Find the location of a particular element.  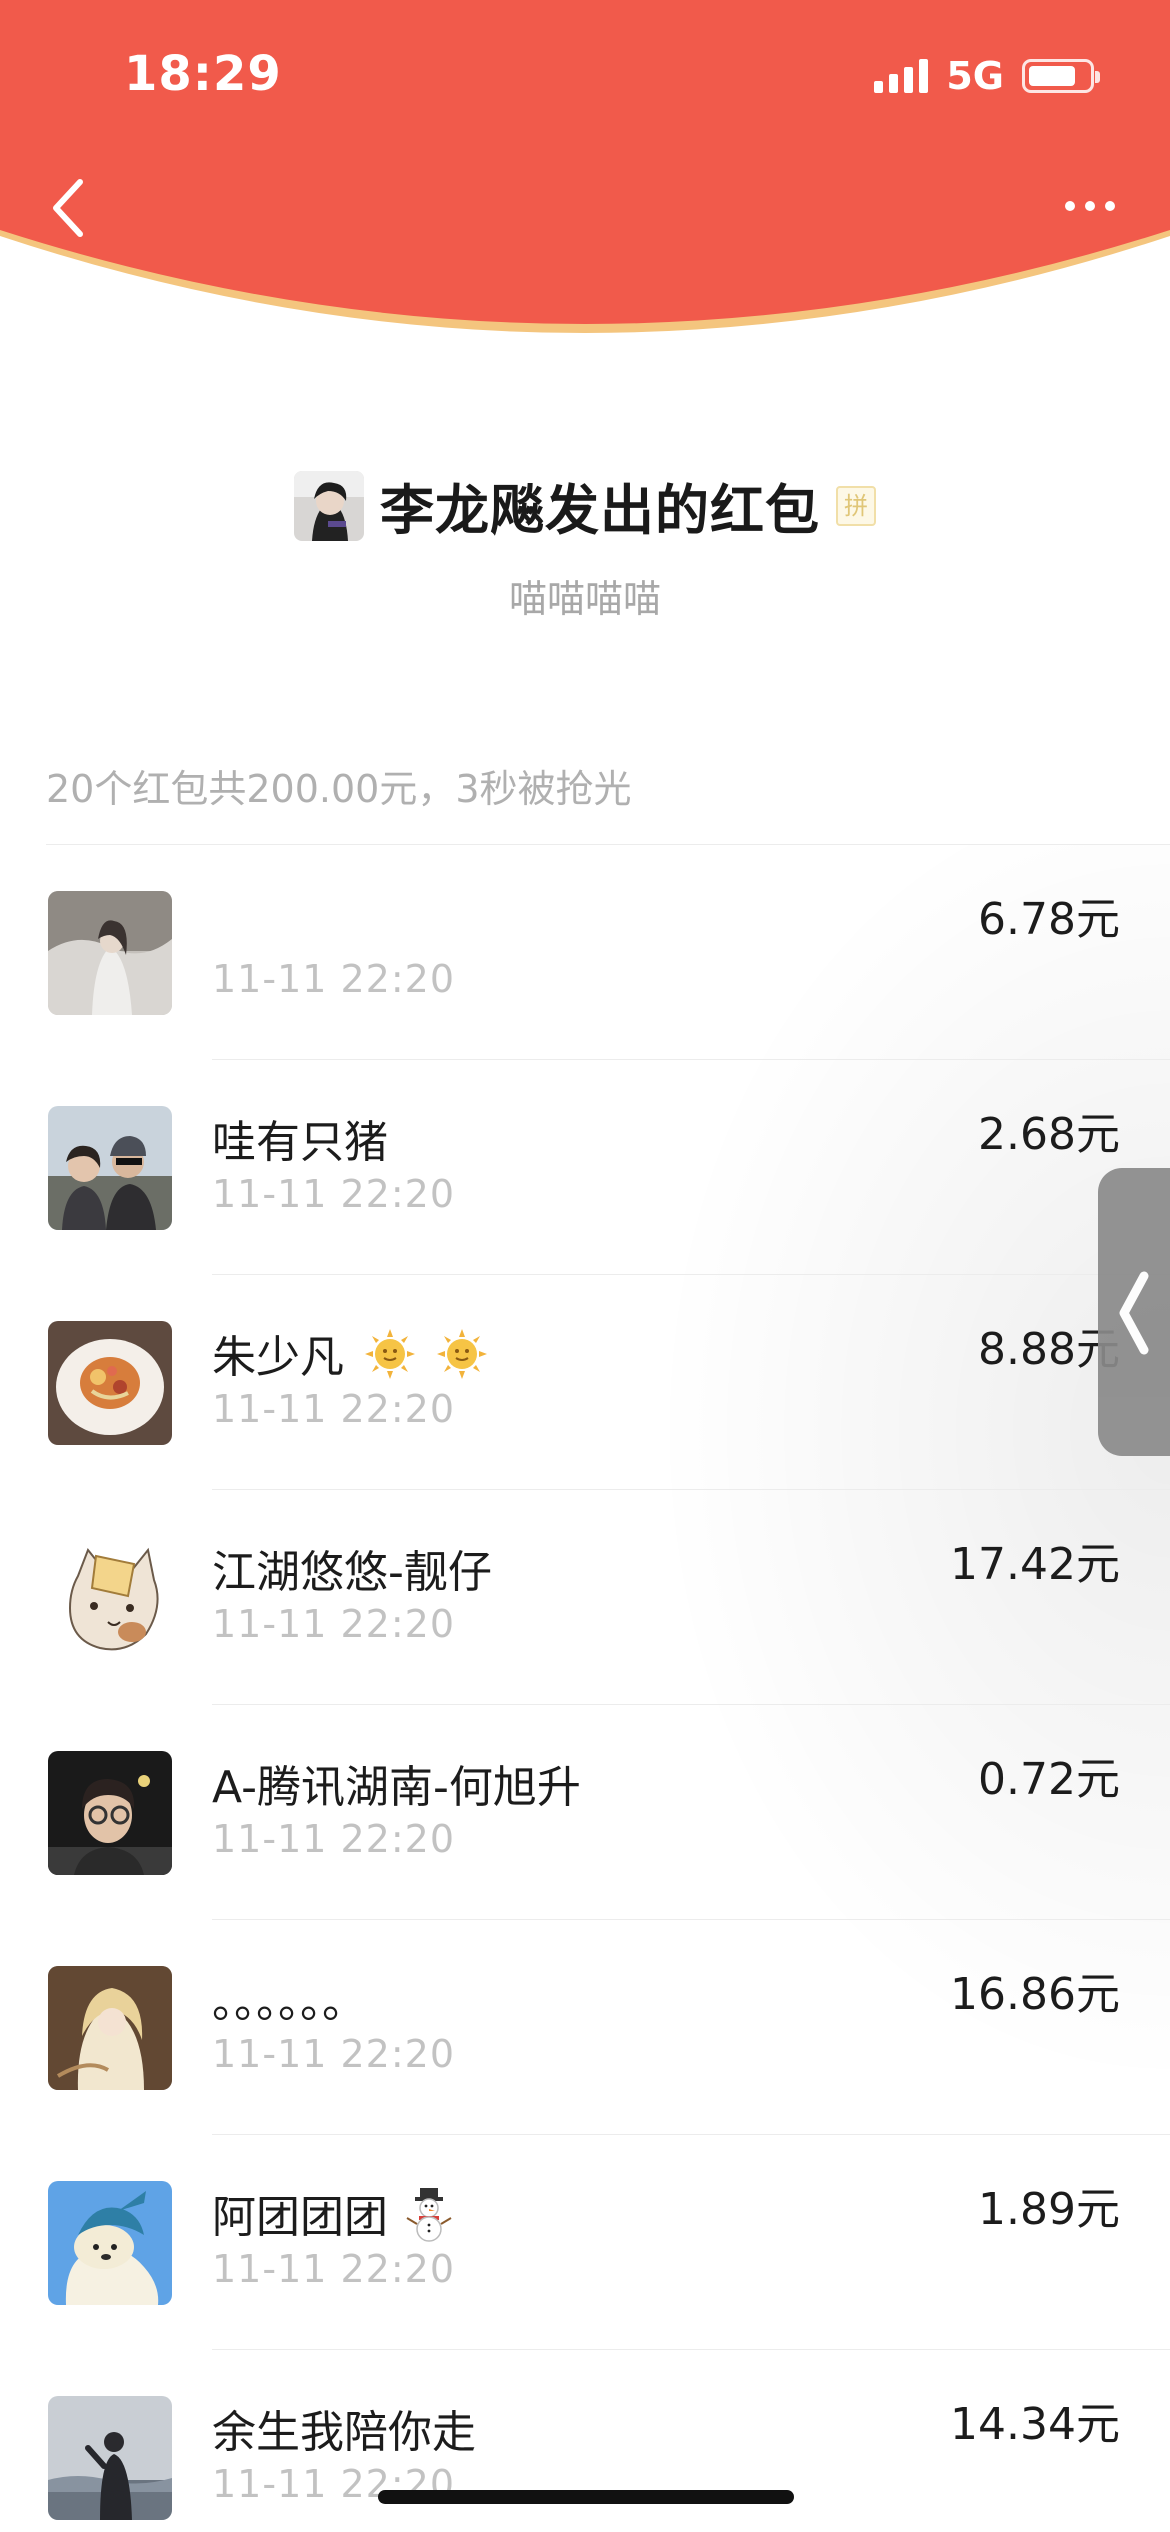

packet-summary: 20个红包共200.00元，3秒被抢光 is located at coordinates (339, 789).